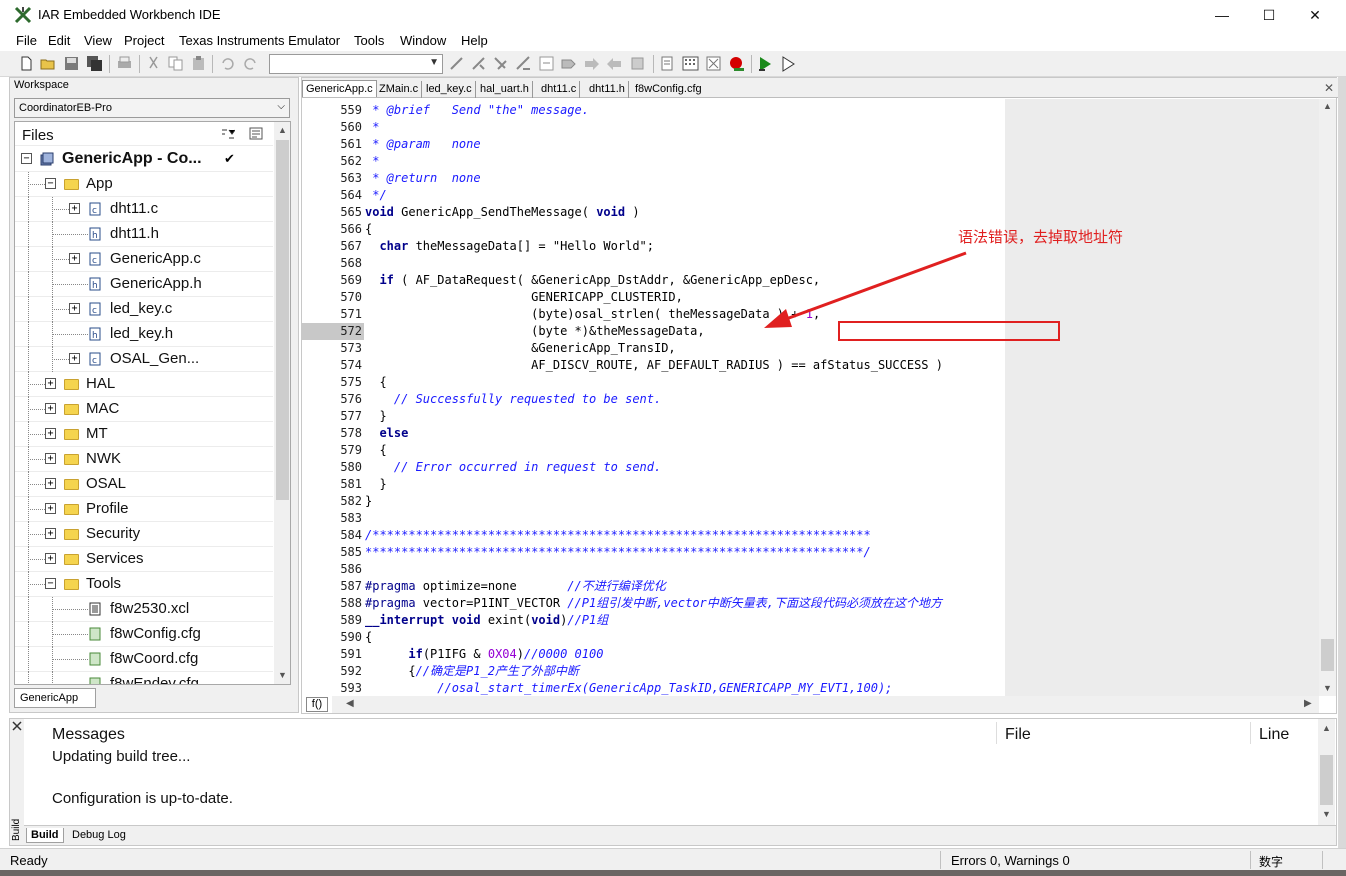 The width and height of the screenshot is (1346, 876). What do you see at coordinates (546, 63) in the screenshot?
I see `goto-icon` at bounding box center [546, 63].